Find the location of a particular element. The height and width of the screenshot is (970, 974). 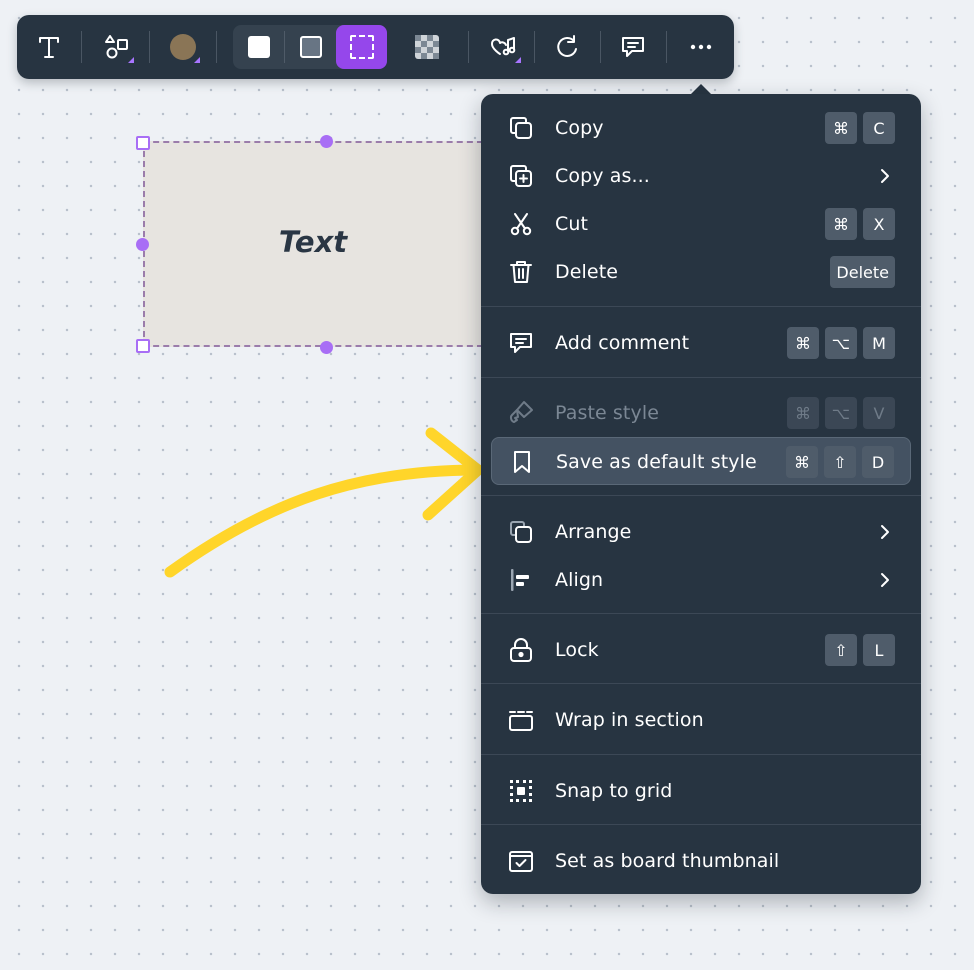

arrange-icon is located at coordinates (521, 532).